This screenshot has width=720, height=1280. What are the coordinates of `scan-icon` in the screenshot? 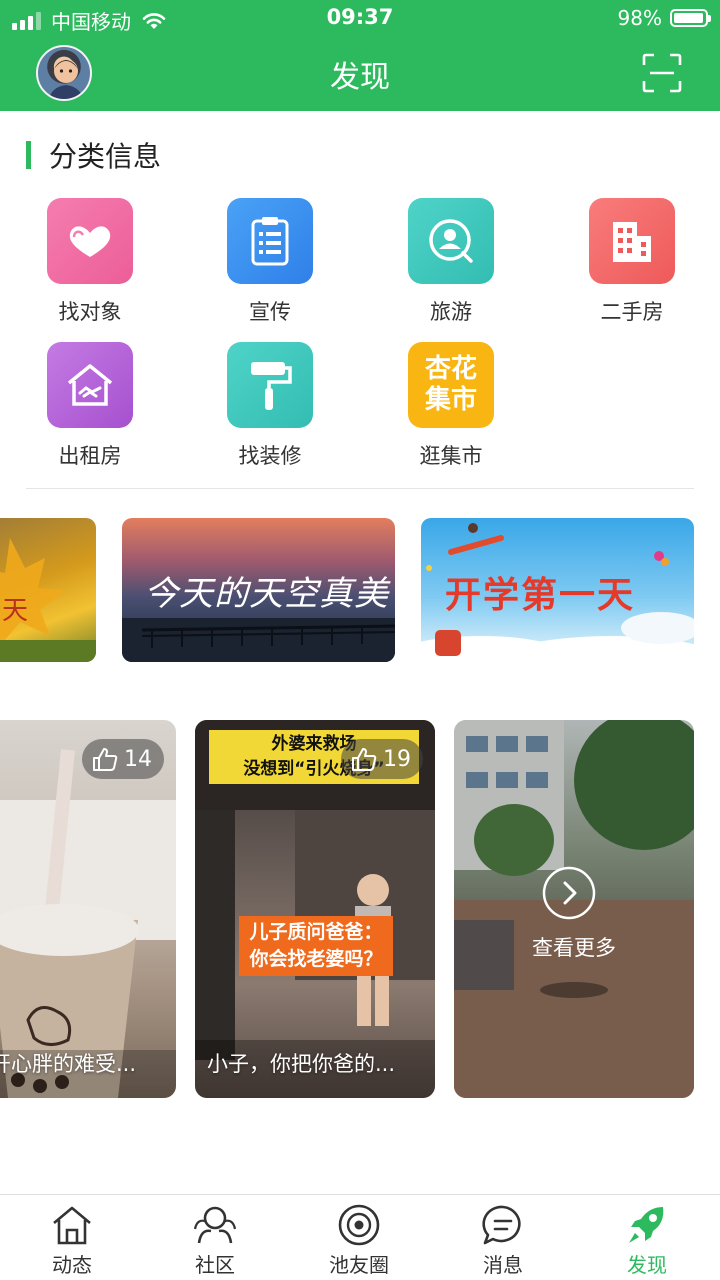 It's located at (662, 73).